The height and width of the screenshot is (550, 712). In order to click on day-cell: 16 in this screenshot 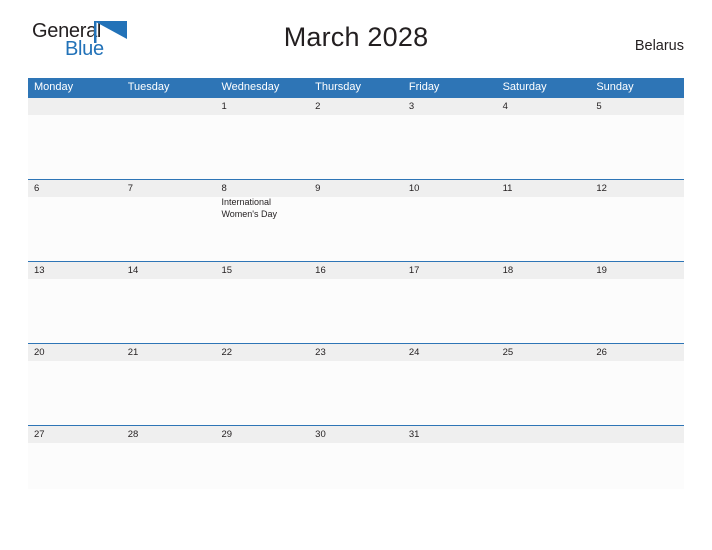, I will do `click(356, 302)`.